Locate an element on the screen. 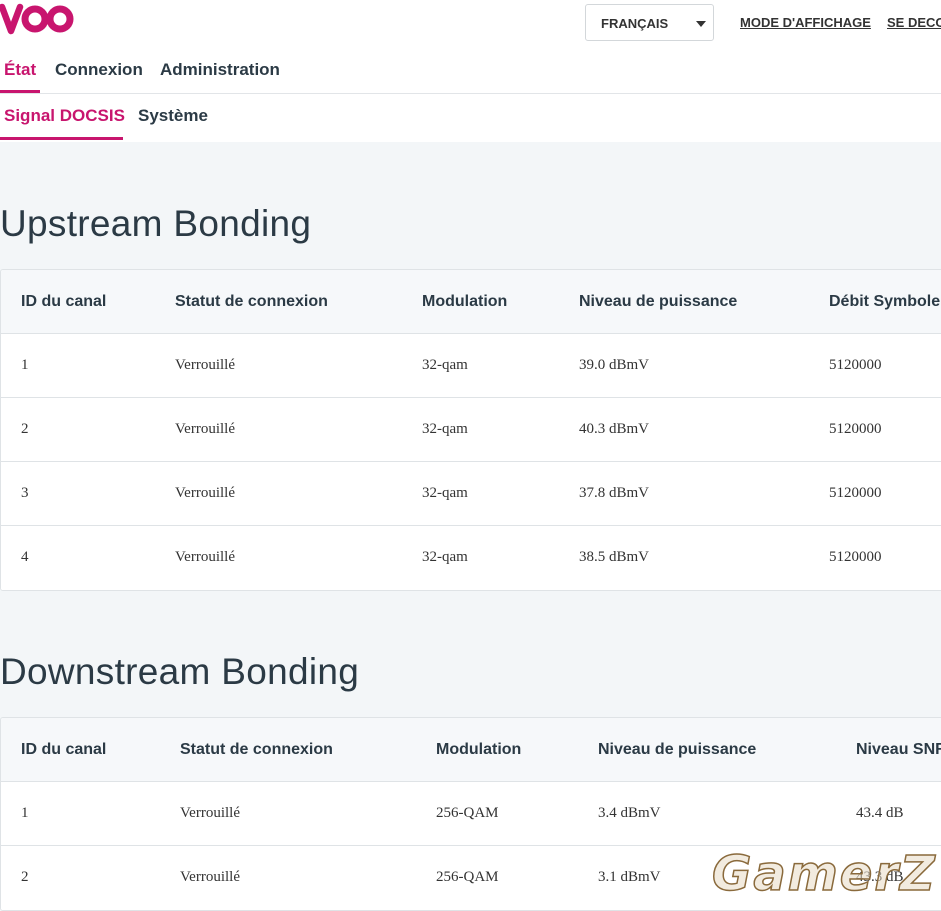 The height and width of the screenshot is (911, 941). table-cell: 37.8 dBmV is located at coordinates (614, 493).